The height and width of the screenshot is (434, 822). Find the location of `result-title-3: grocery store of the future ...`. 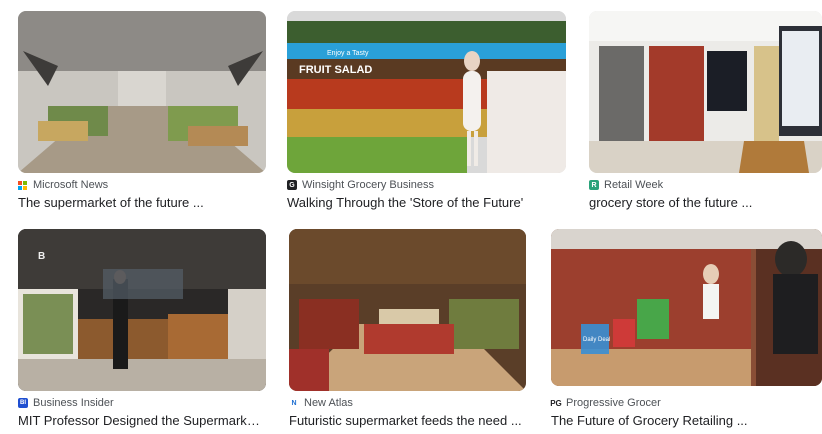

result-title-3: grocery store of the future ... is located at coordinates (705, 203).